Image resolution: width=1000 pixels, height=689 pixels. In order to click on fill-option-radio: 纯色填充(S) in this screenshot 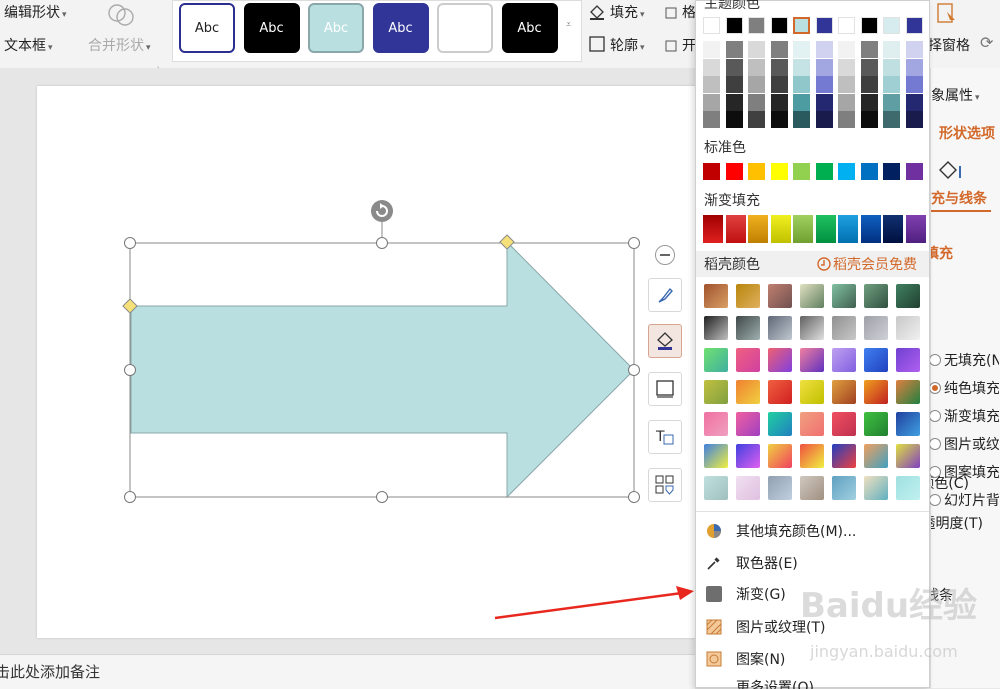, I will do `click(964, 388)`.